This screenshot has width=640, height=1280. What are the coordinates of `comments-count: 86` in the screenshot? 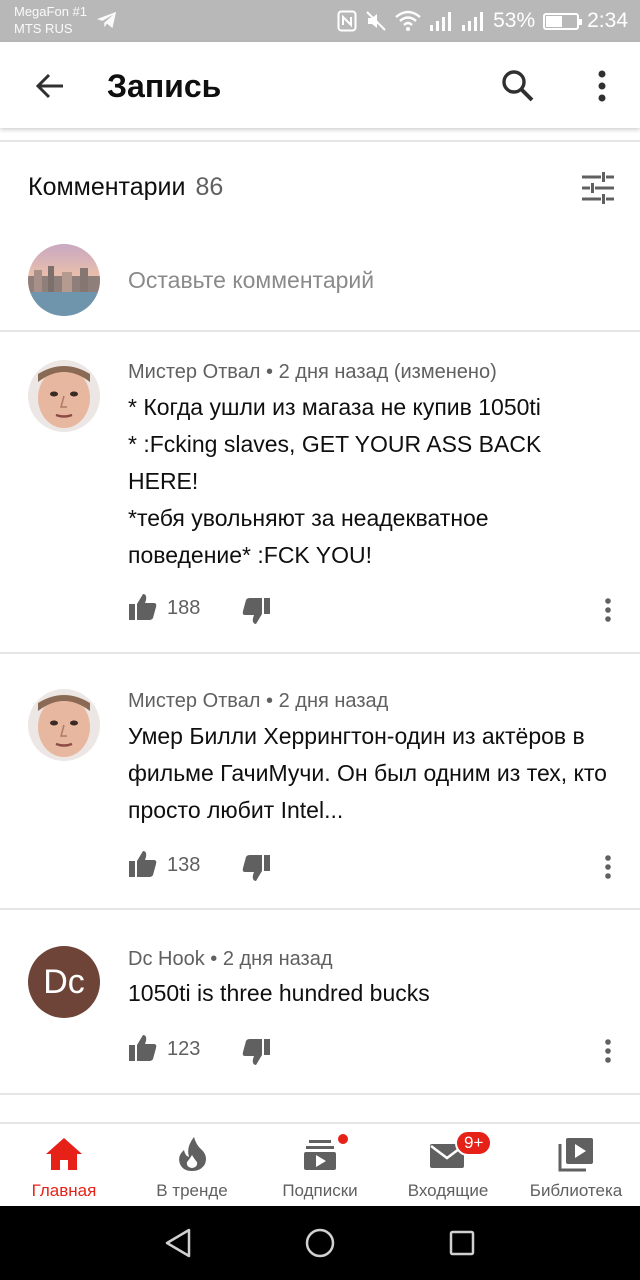 It's located at (209, 187).